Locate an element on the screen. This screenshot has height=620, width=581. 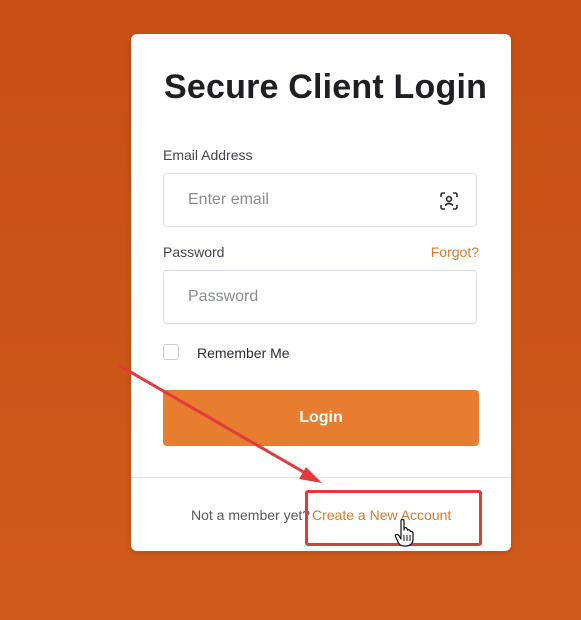
password-label: Password is located at coordinates (194, 252).